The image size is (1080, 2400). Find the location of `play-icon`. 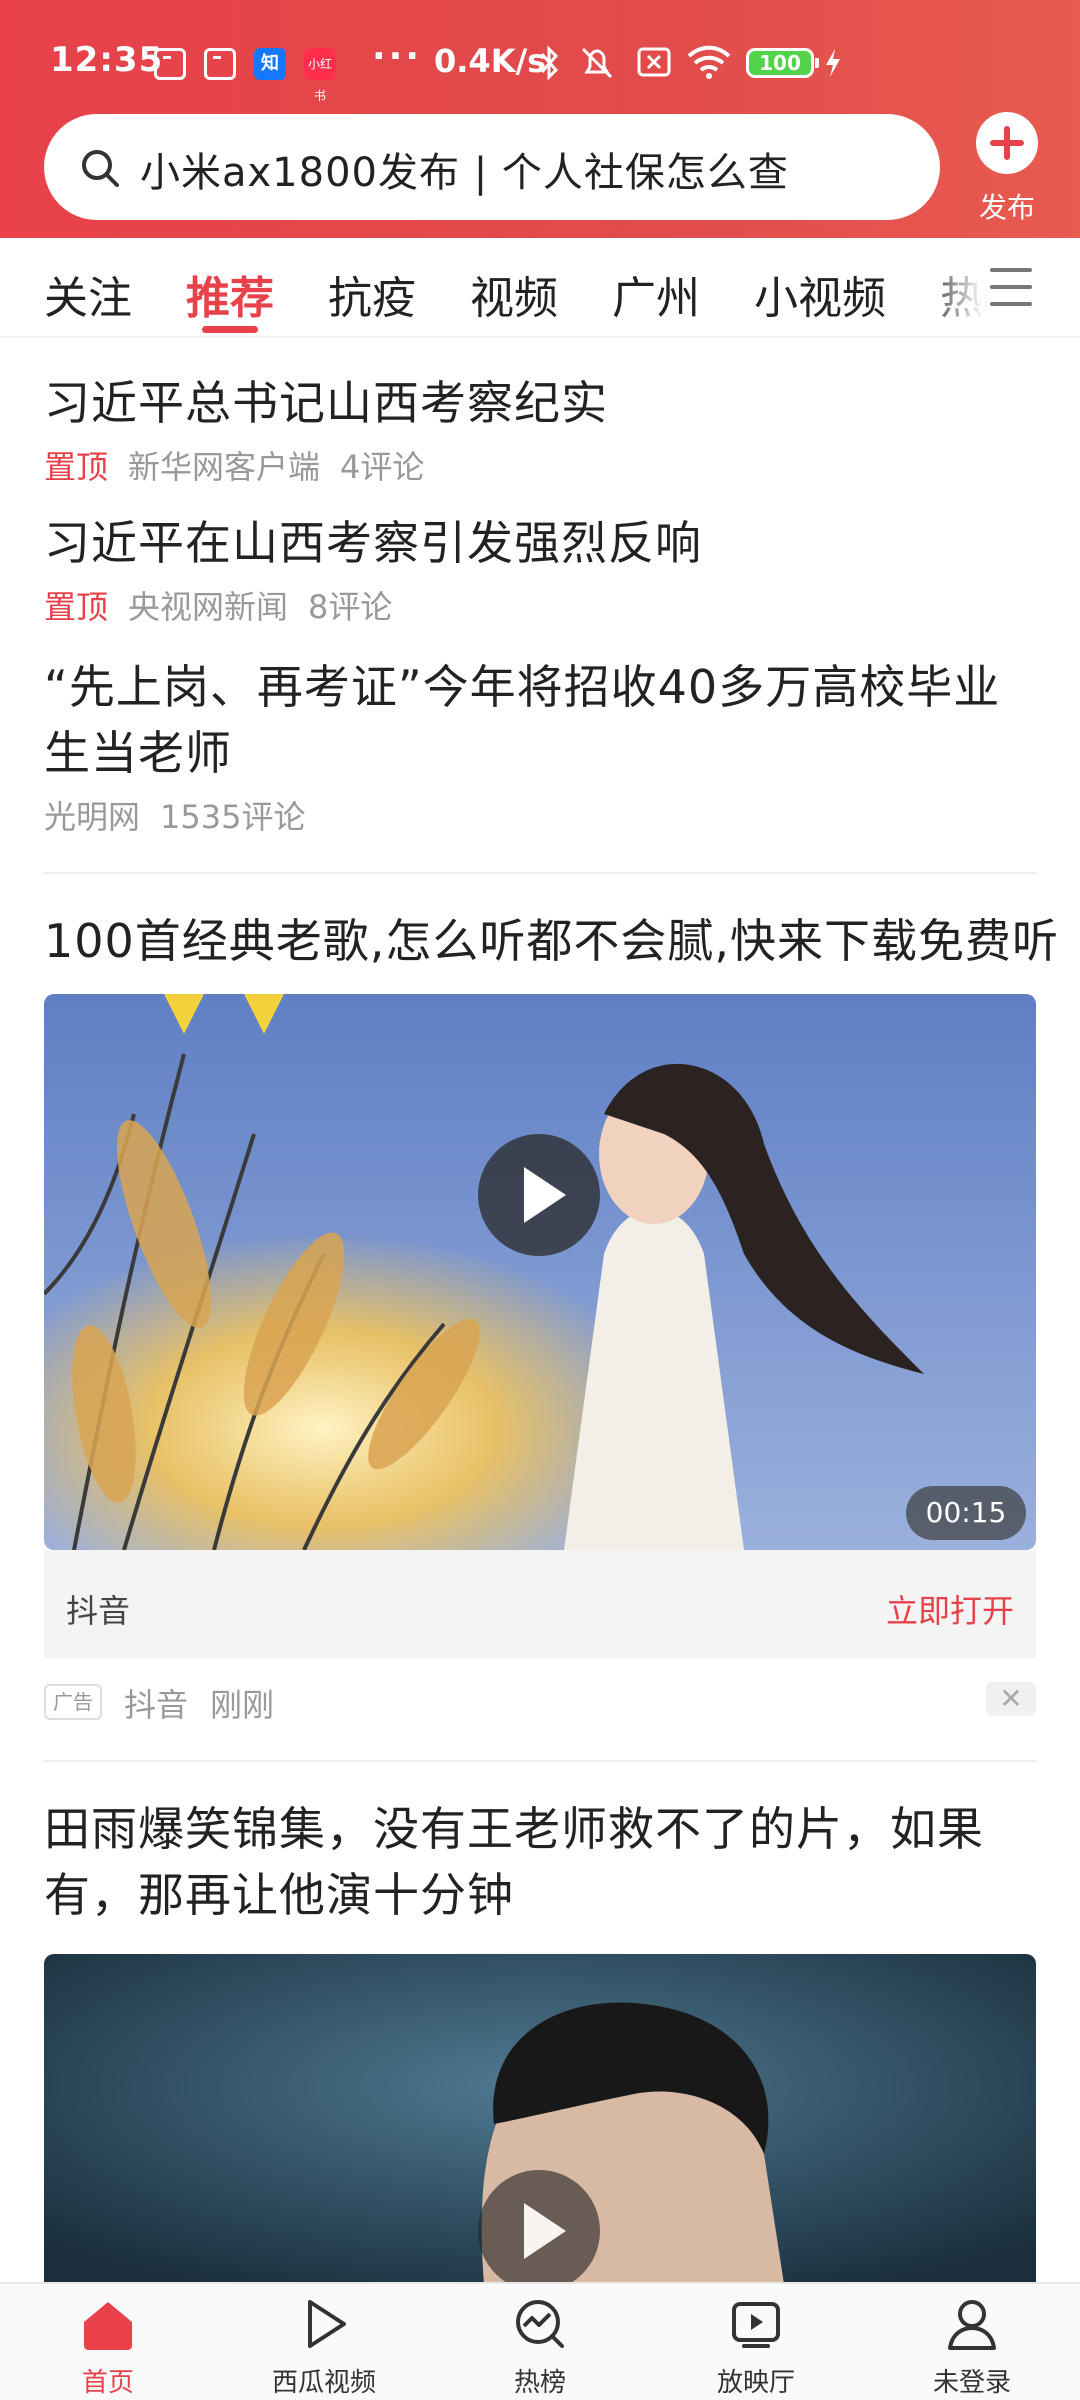

play-icon is located at coordinates (327, 2324).